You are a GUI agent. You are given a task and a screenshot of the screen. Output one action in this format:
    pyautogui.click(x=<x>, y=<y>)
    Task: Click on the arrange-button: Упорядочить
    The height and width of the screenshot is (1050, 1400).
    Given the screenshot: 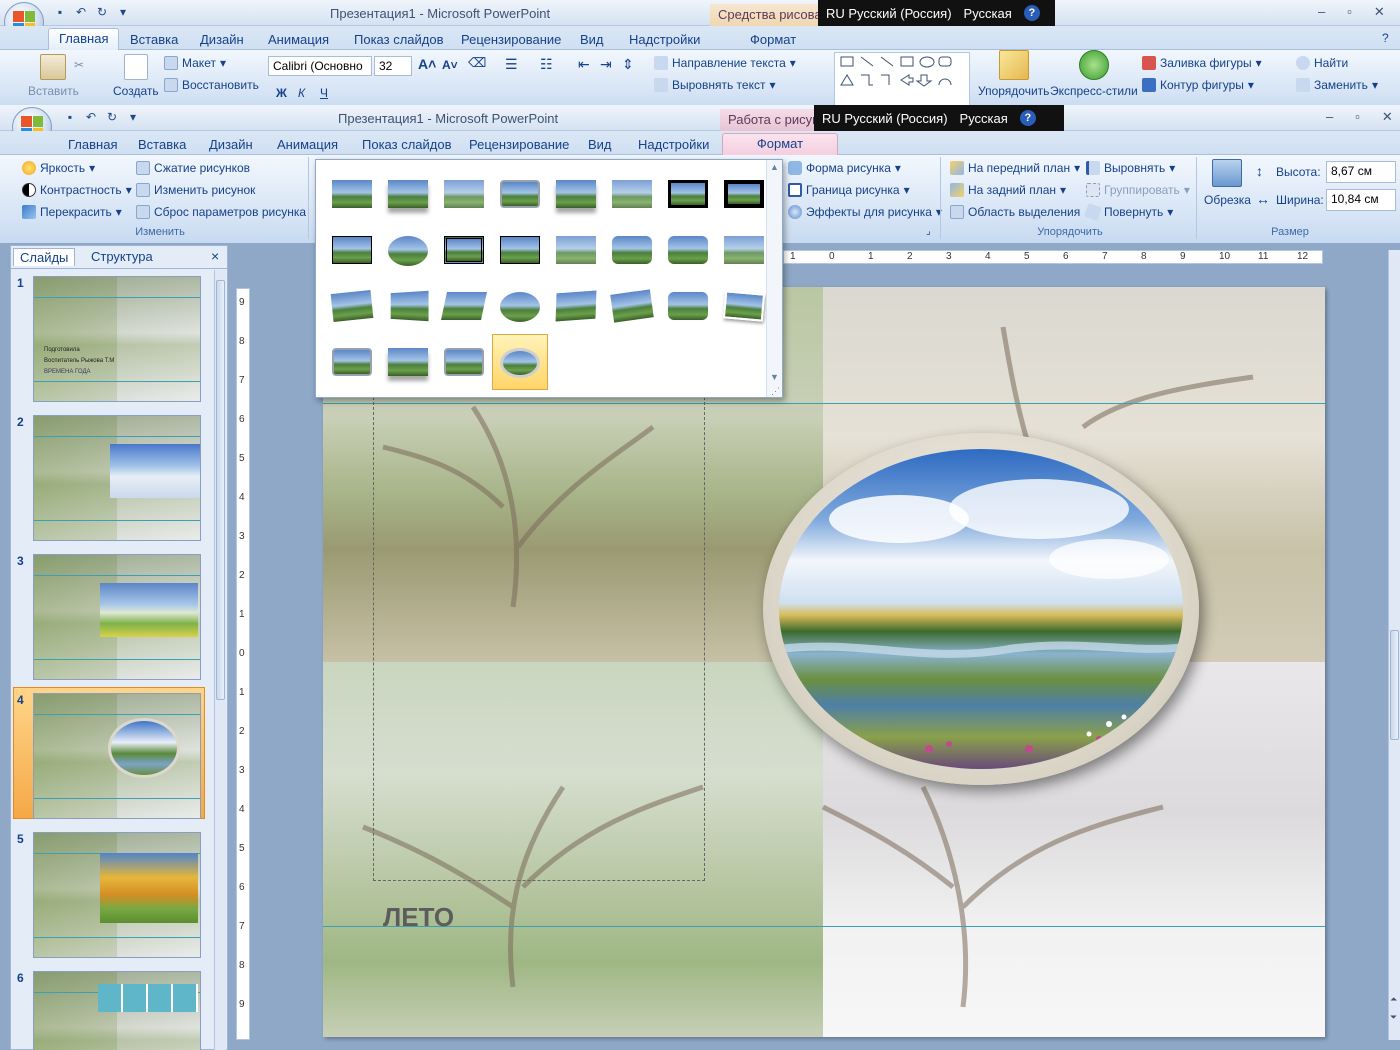 What is the action you would take?
    pyautogui.click(x=1013, y=74)
    